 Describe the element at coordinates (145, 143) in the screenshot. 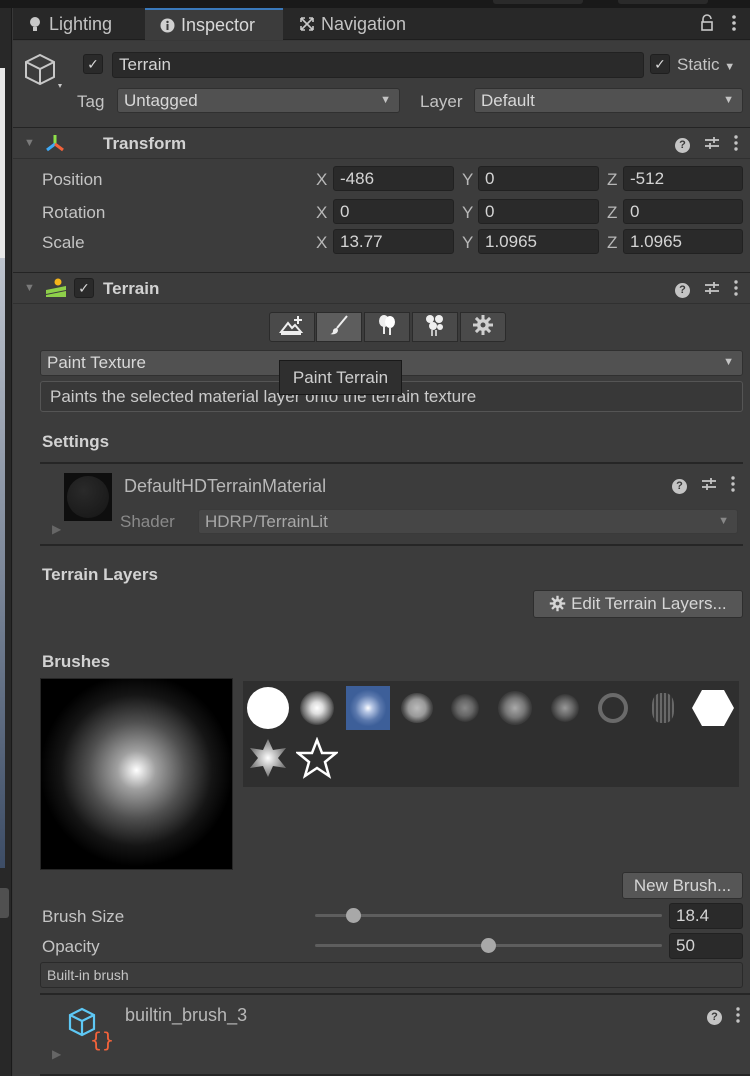

I see `transform-title: Transform` at that location.